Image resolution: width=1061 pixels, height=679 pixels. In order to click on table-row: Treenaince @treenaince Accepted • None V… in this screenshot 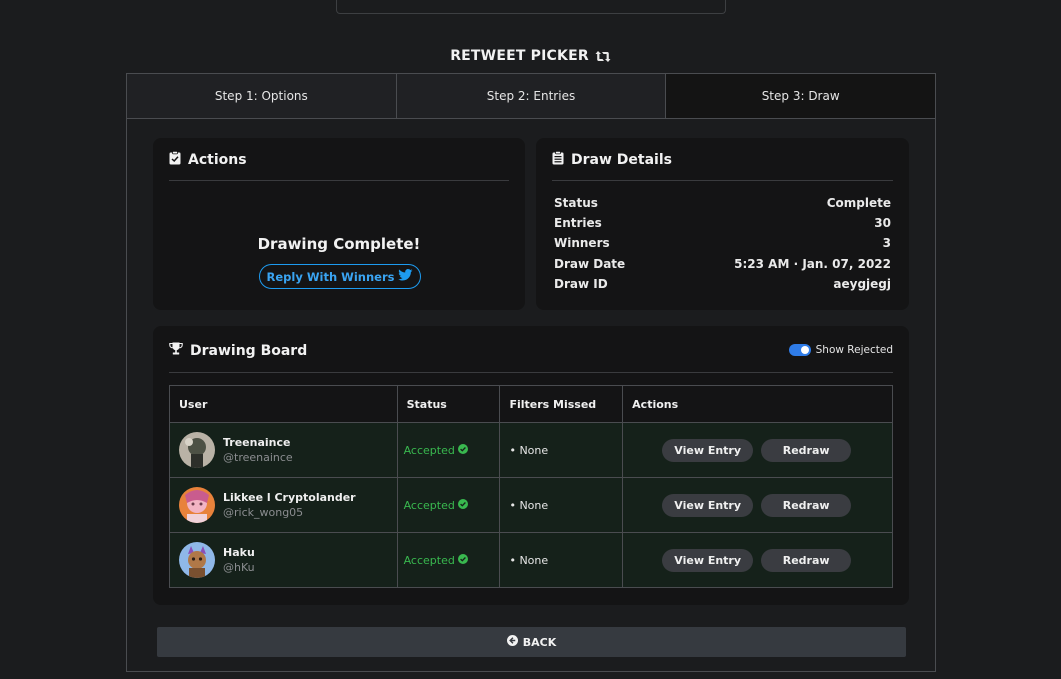, I will do `click(531, 450)`.